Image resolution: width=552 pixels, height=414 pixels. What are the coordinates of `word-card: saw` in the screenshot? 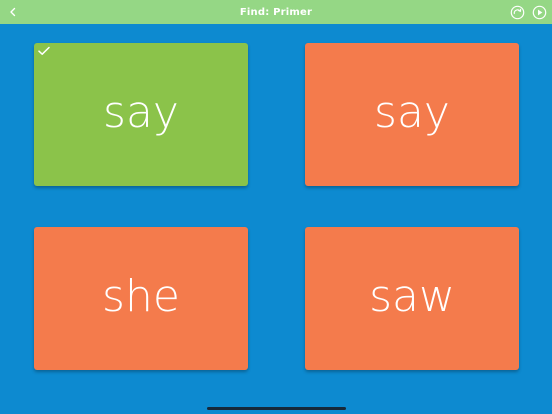 It's located at (412, 298).